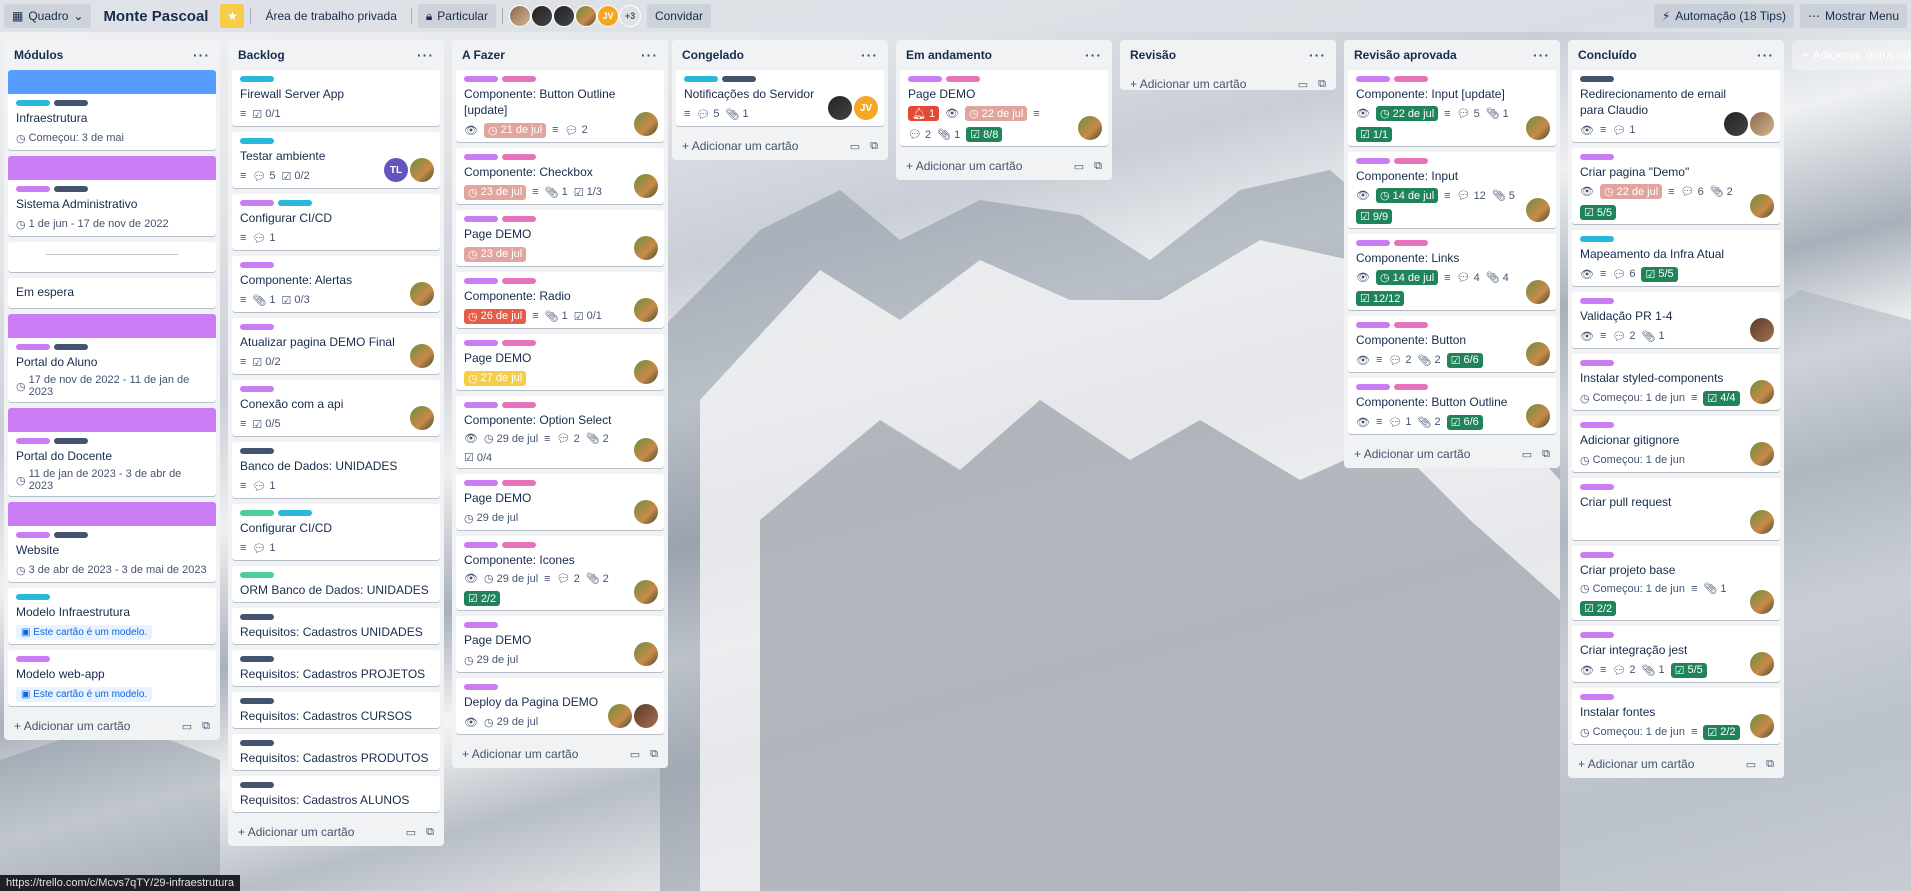 The width and height of the screenshot is (1911, 891). I want to click on card: Instalar fontes ◷ Começou: 1 de jun ≡ ☑ 2/2, so click(1676, 716).